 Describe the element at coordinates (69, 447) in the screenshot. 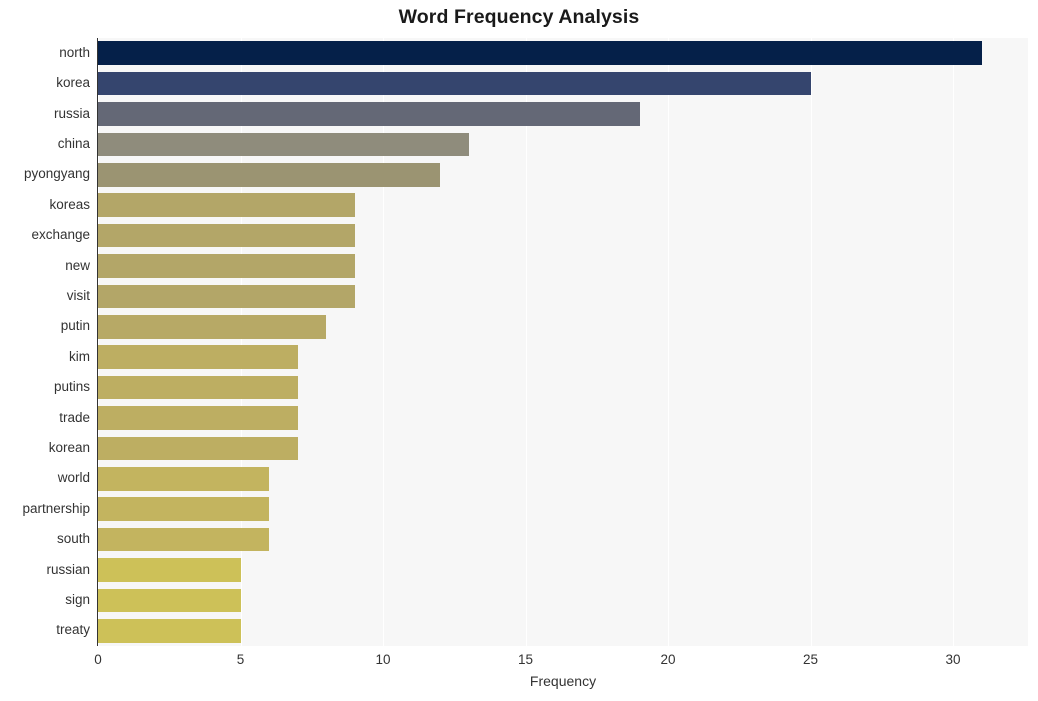

I see `y-tick-label-korean: korean` at that location.